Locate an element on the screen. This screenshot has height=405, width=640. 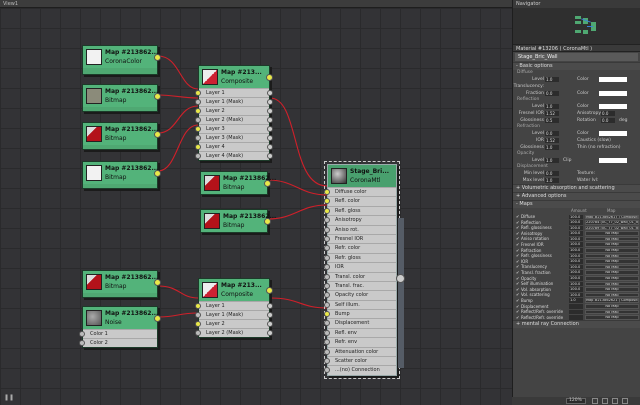
maps-rollout: - Maps is located at coordinates (576, 204).